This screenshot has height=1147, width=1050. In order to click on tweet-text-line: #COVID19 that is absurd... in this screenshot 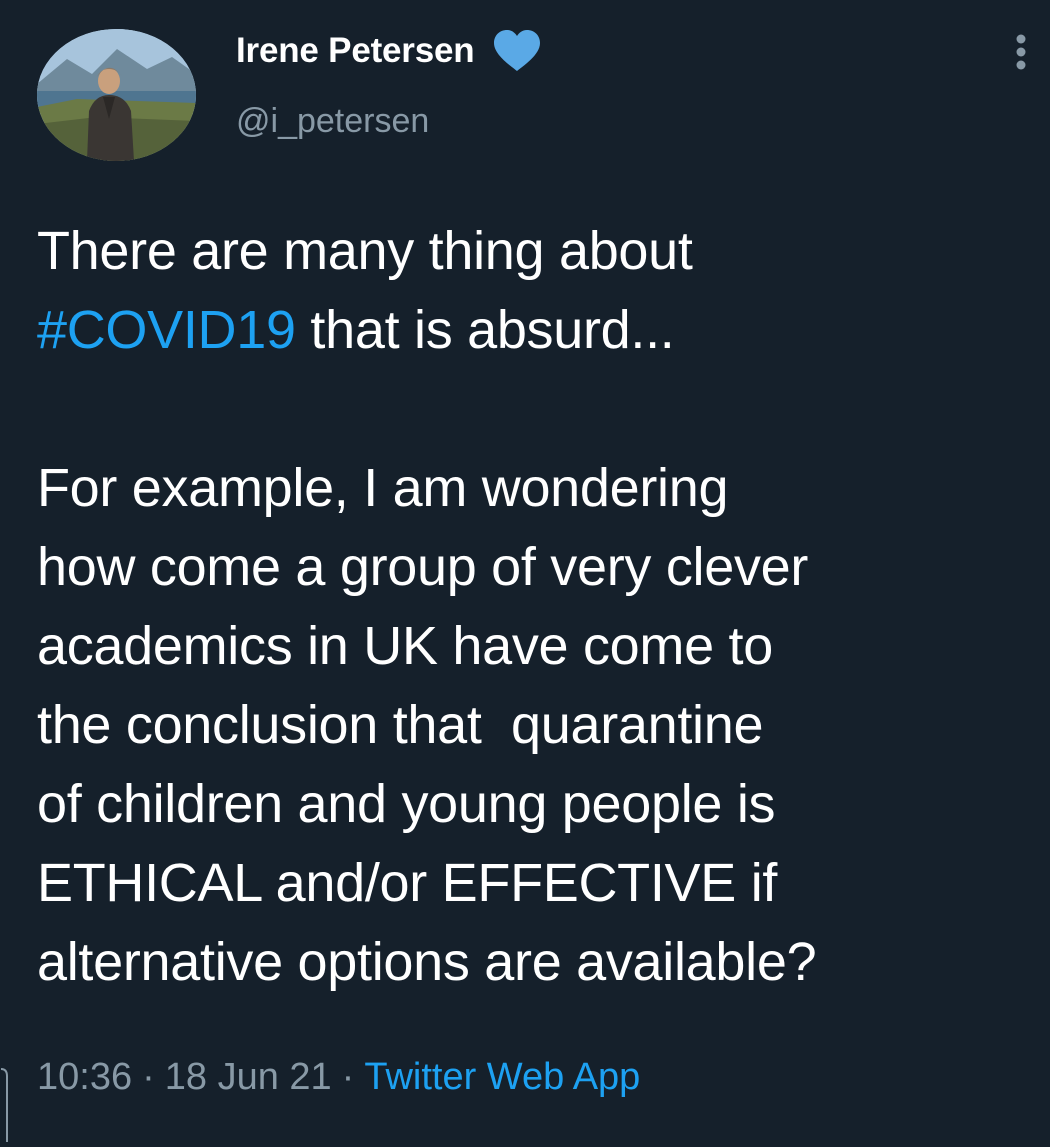, I will do `click(537, 330)`.